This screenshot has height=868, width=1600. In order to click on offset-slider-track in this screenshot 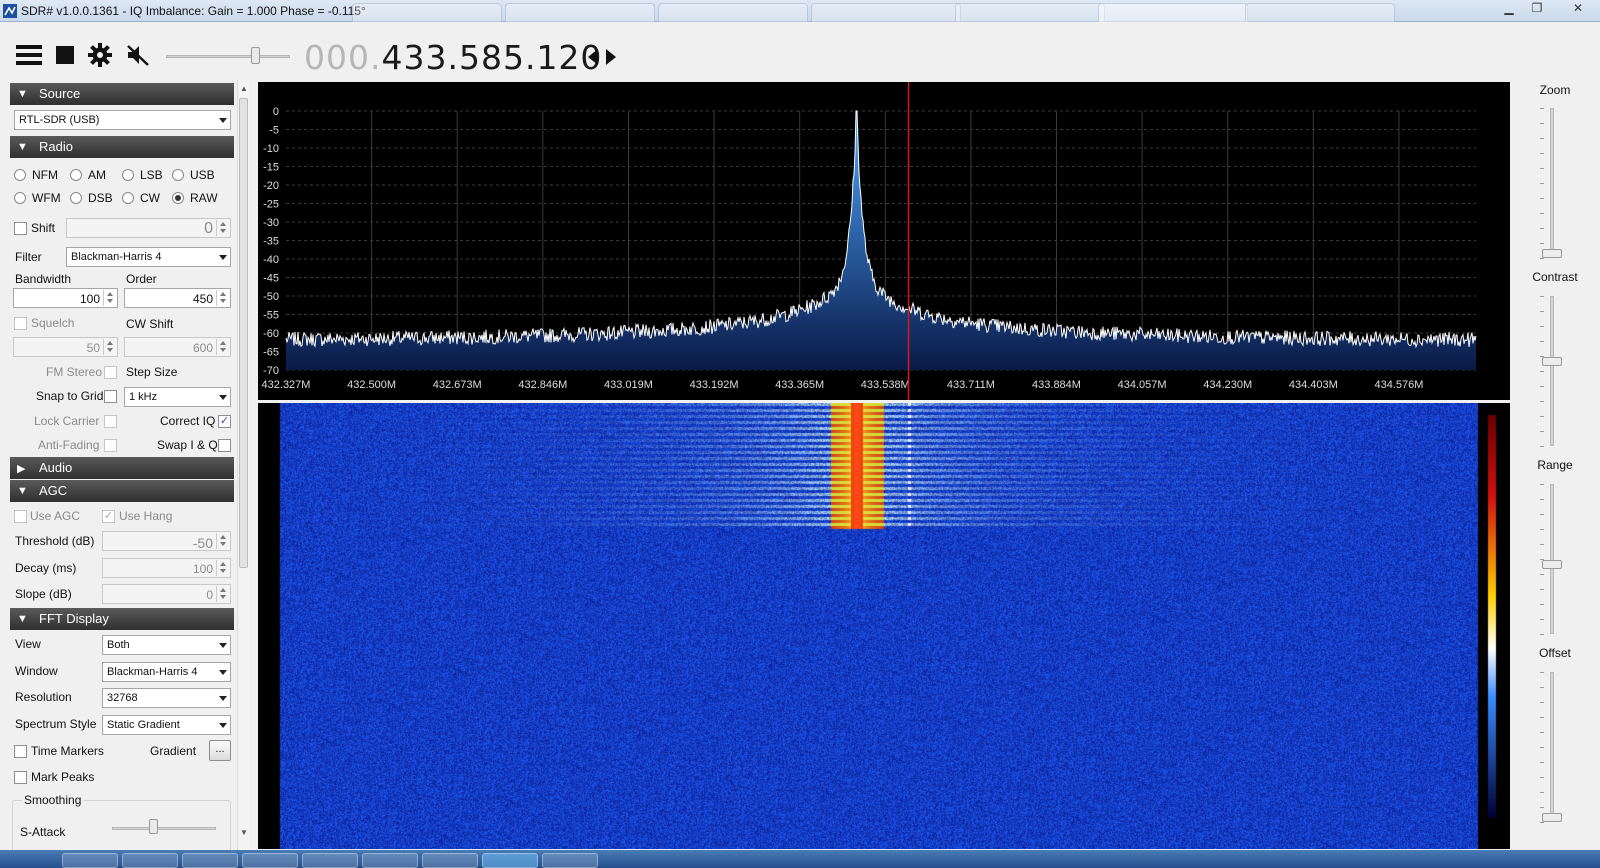, I will do `click(1552, 747)`.